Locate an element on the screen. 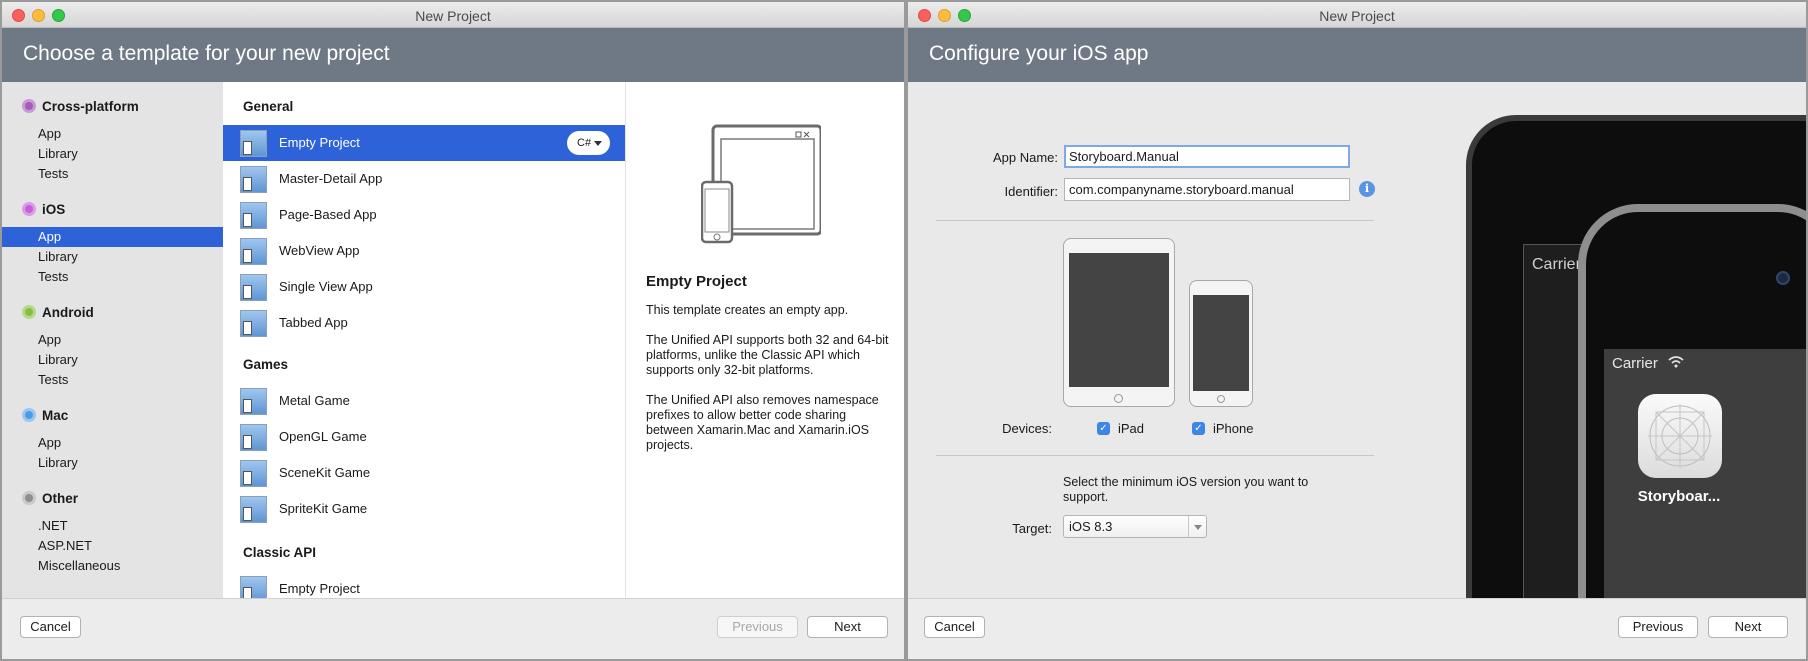 This screenshot has height=661, width=1808. language-value: C# is located at coordinates (584, 143).